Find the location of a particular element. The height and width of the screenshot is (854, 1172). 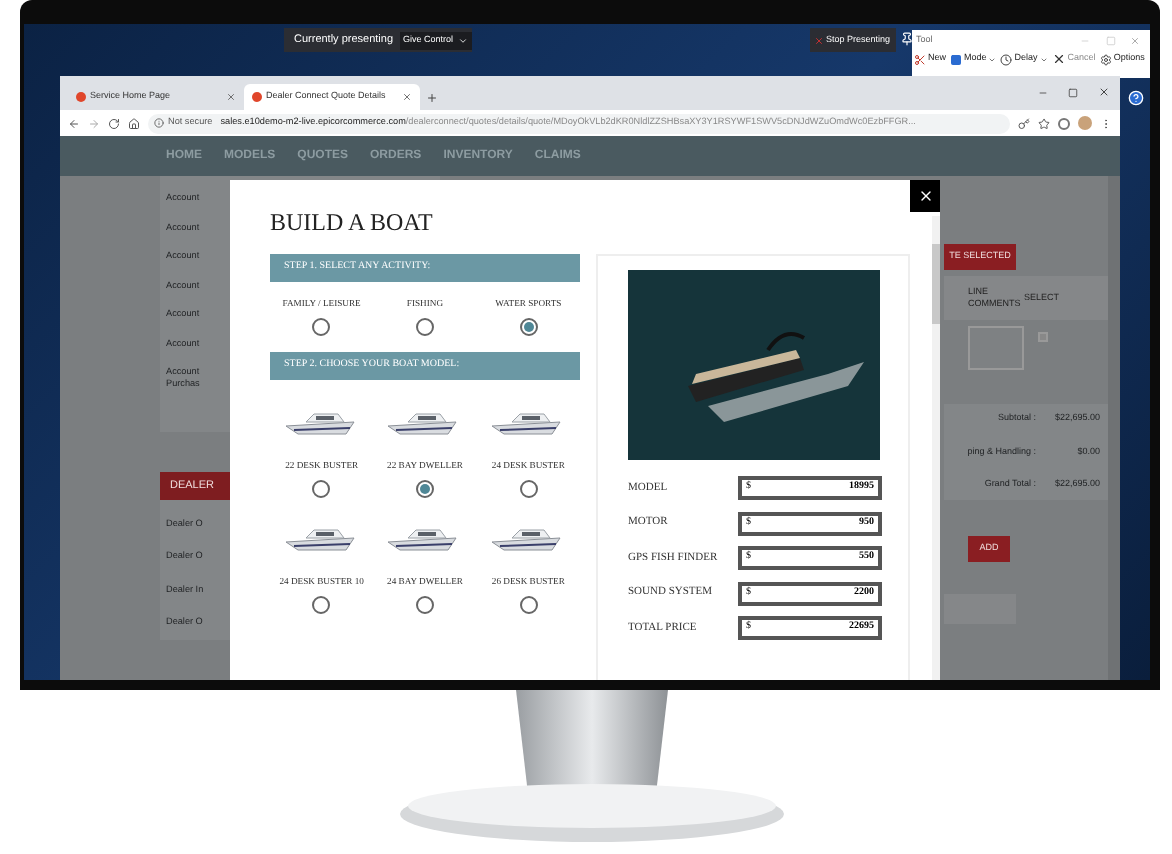

help-icon is located at coordinates (1136, 98).